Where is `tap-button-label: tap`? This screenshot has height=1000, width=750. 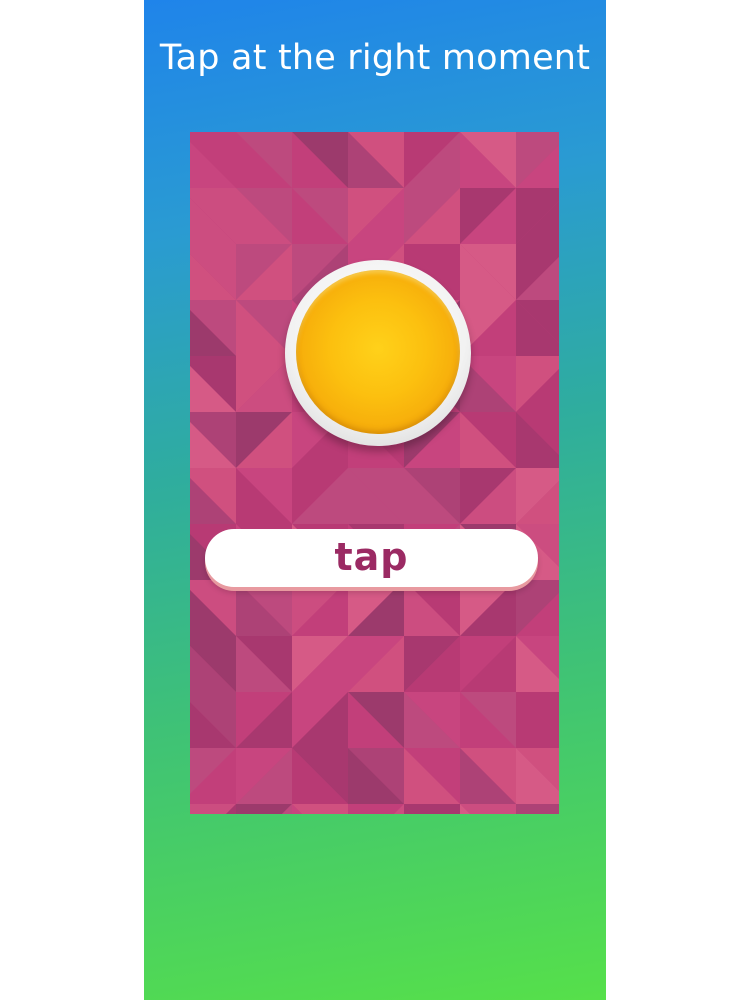
tap-button-label: tap is located at coordinates (371, 557).